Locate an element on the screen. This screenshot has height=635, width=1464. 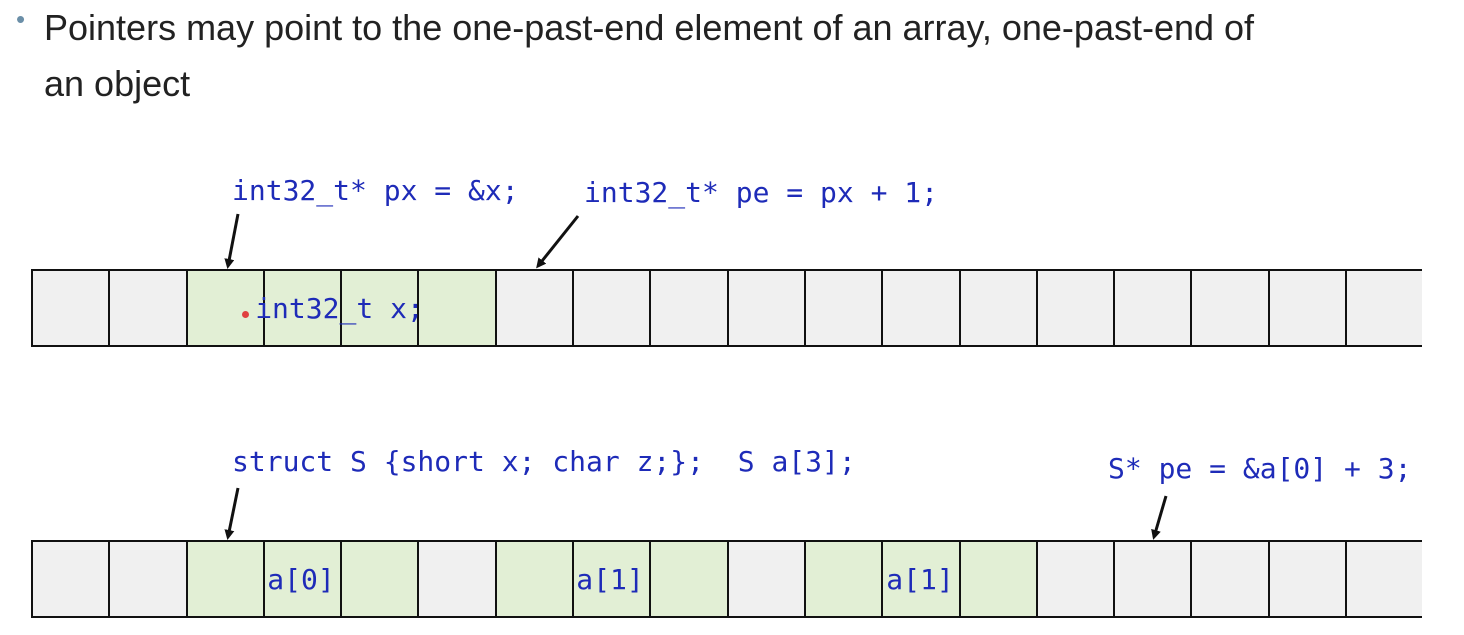
arrow-struct-pe is located at coordinates (1159, 517).